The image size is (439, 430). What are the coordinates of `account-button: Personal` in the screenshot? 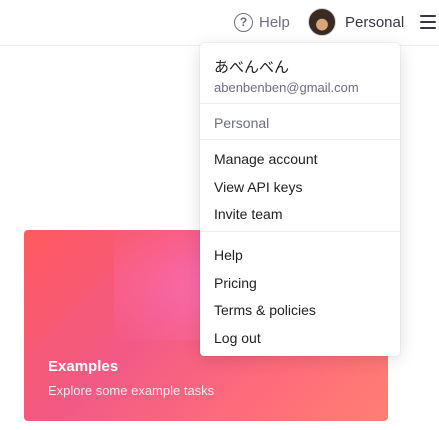 It's located at (356, 22).